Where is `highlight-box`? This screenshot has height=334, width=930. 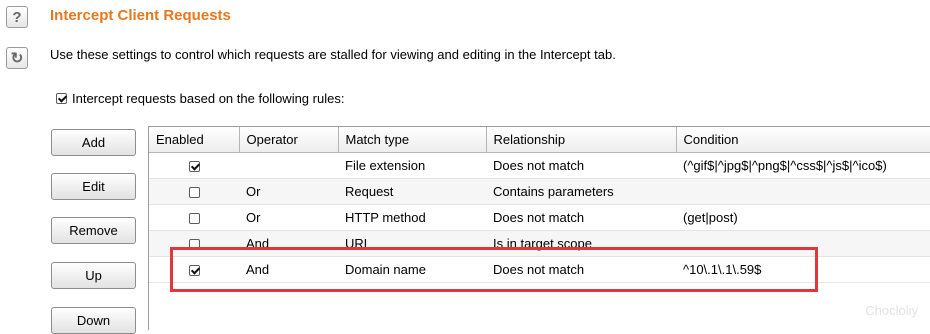
highlight-box is located at coordinates (494, 269).